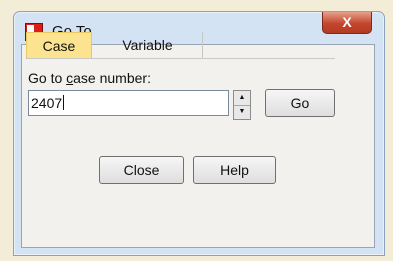 The height and width of the screenshot is (261, 393). I want to click on case-number-spinner: ▲ ▼, so click(242, 105).